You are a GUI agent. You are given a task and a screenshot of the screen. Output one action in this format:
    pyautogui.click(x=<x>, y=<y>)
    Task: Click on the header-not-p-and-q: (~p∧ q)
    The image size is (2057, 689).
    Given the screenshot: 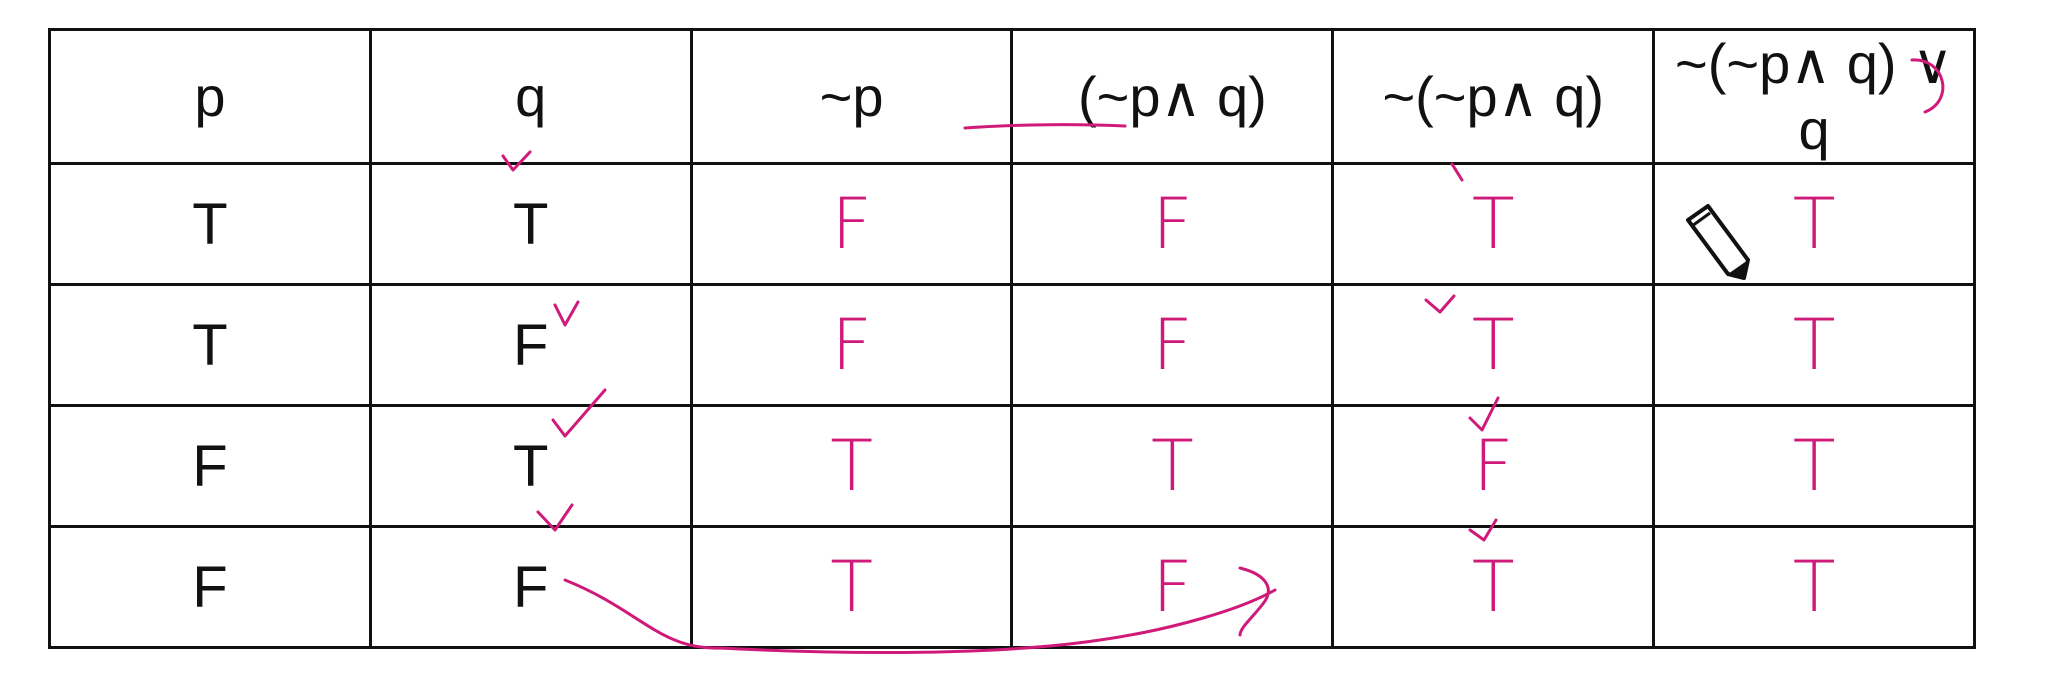 What is the action you would take?
    pyautogui.click(x=1172, y=96)
    